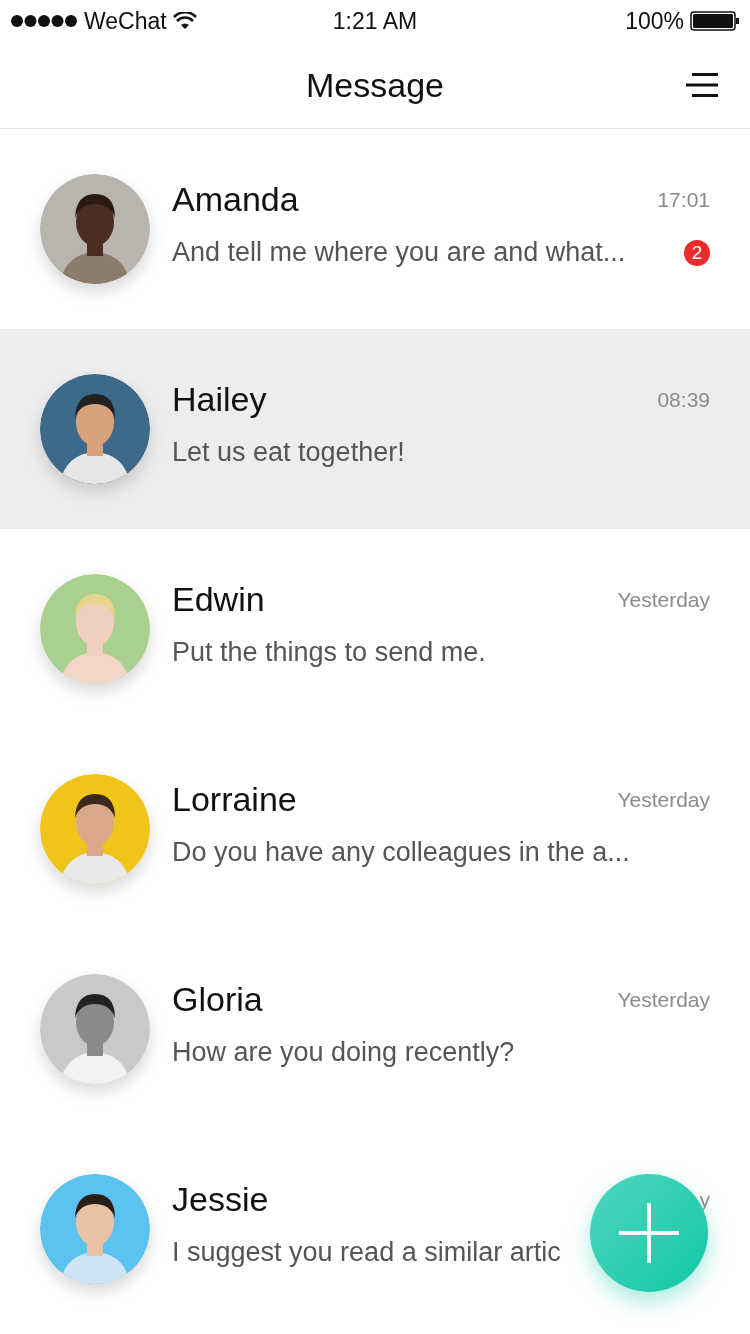 The image size is (750, 1334). What do you see at coordinates (375, 229) in the screenshot?
I see `chat-row: Amanda 17:01 And tell me where you are and what... 2` at bounding box center [375, 229].